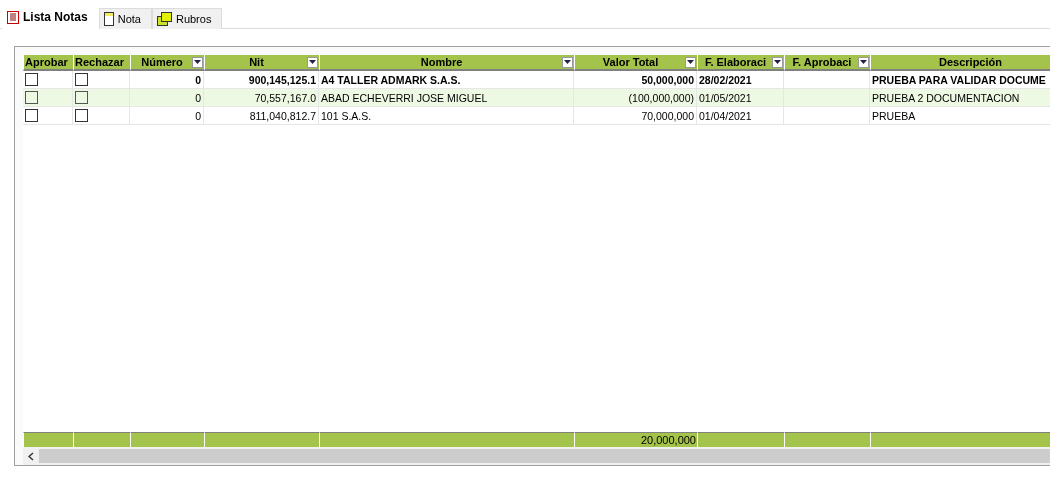  I want to click on table-cell: 01/04/2021, so click(740, 116).